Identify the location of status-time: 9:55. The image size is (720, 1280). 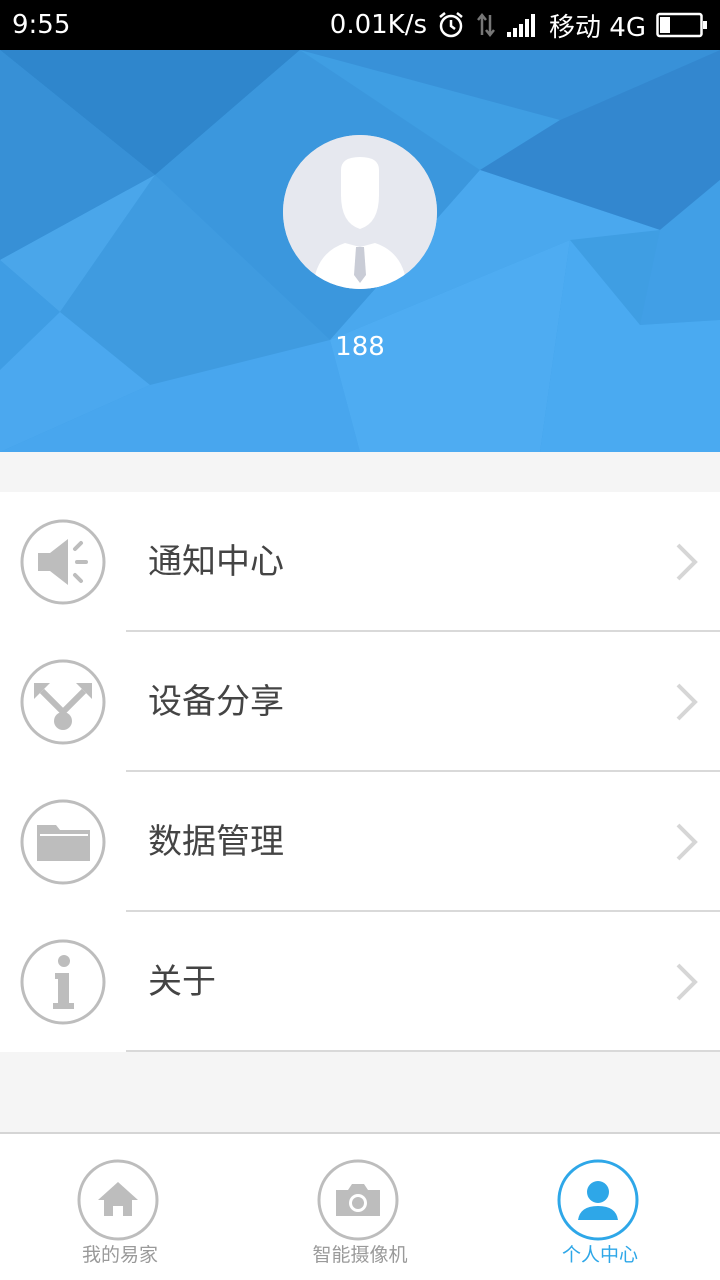
(41, 25).